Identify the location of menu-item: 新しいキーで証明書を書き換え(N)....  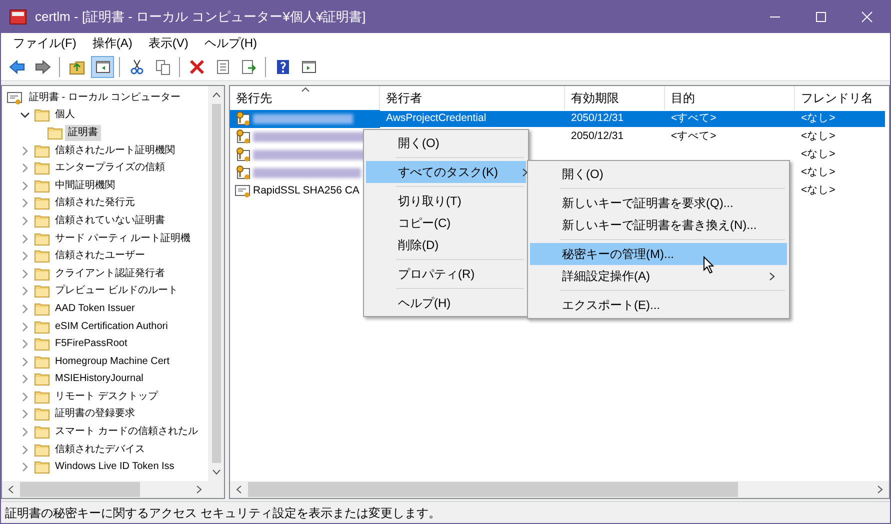
(658, 225).